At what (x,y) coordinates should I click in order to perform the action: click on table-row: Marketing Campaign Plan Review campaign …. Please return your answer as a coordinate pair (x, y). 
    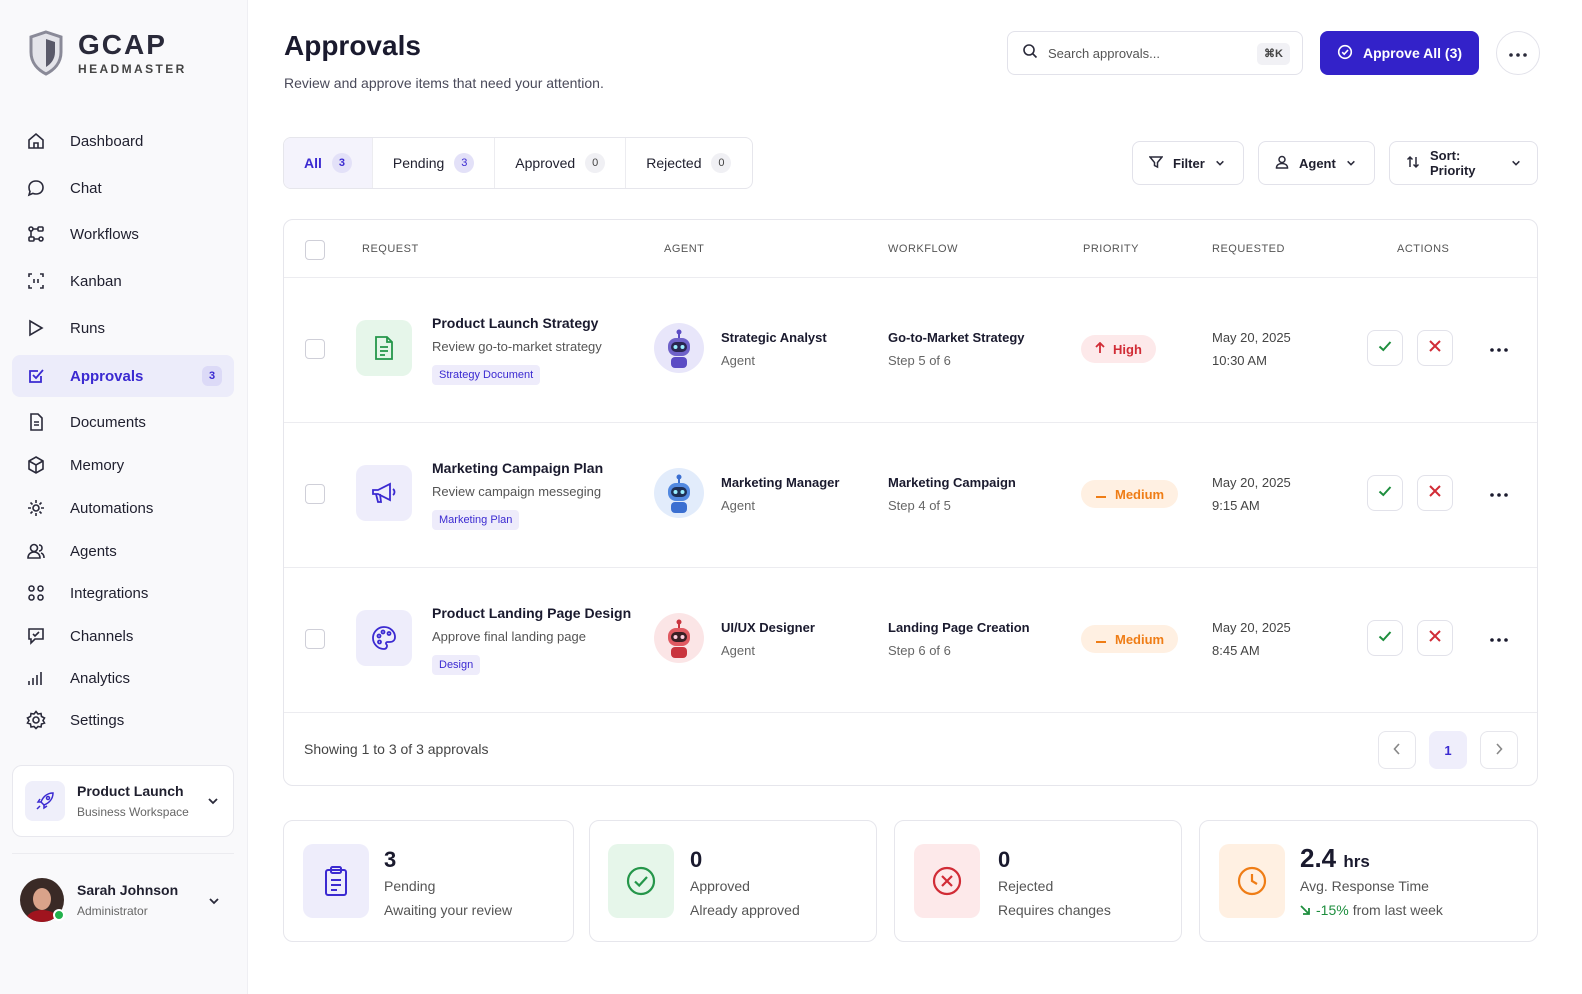
    Looking at the image, I should click on (910, 495).